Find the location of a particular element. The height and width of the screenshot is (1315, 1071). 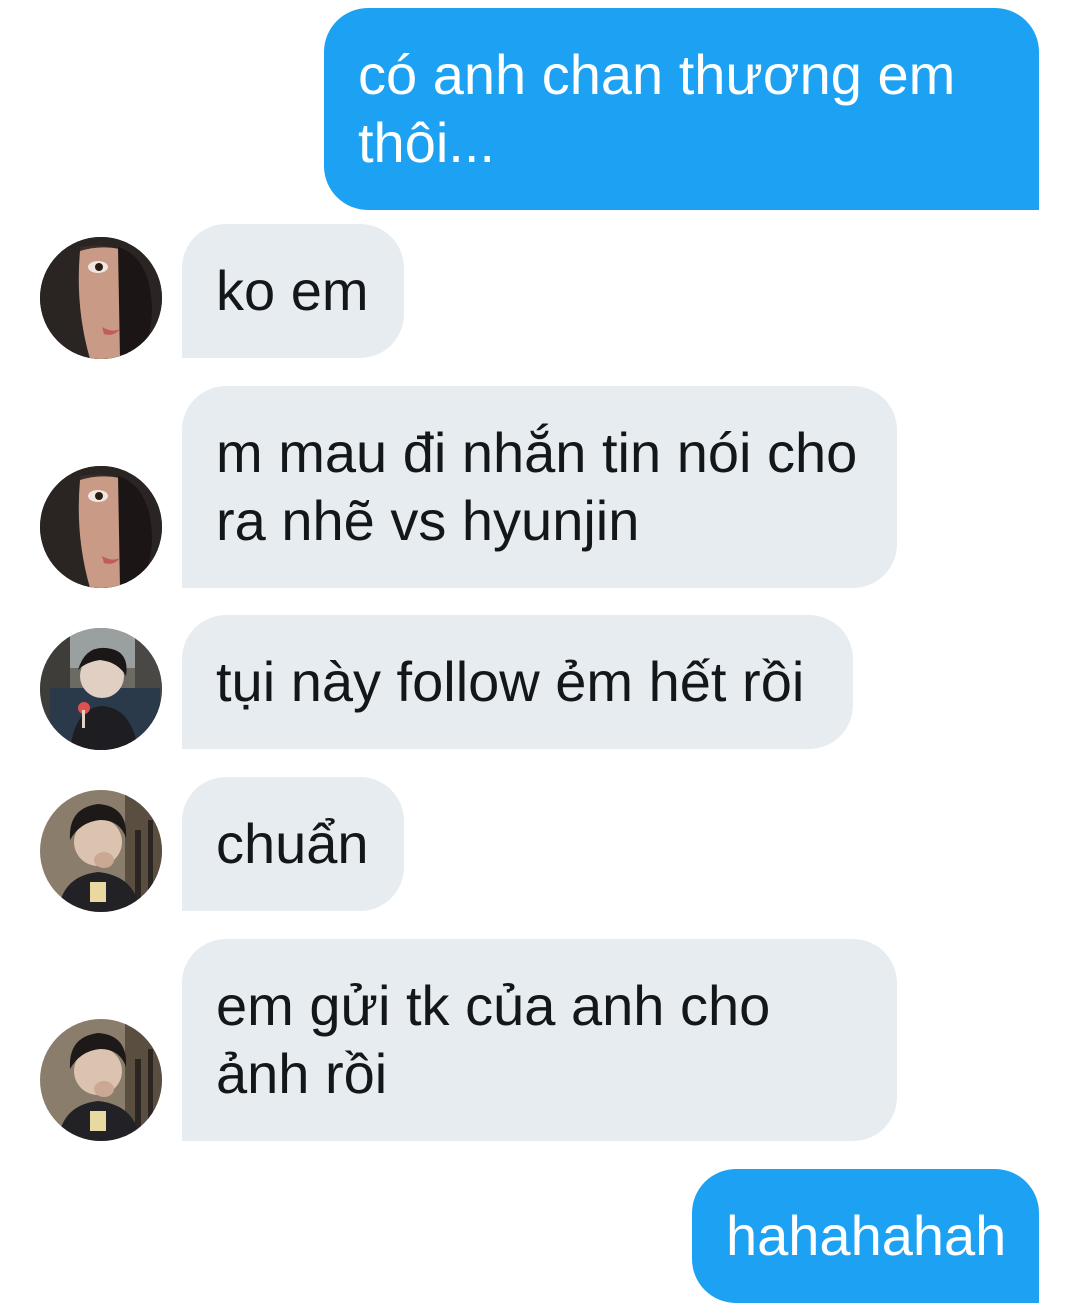

outgoing-message-bubble: hahahahah is located at coordinates (865, 1236).